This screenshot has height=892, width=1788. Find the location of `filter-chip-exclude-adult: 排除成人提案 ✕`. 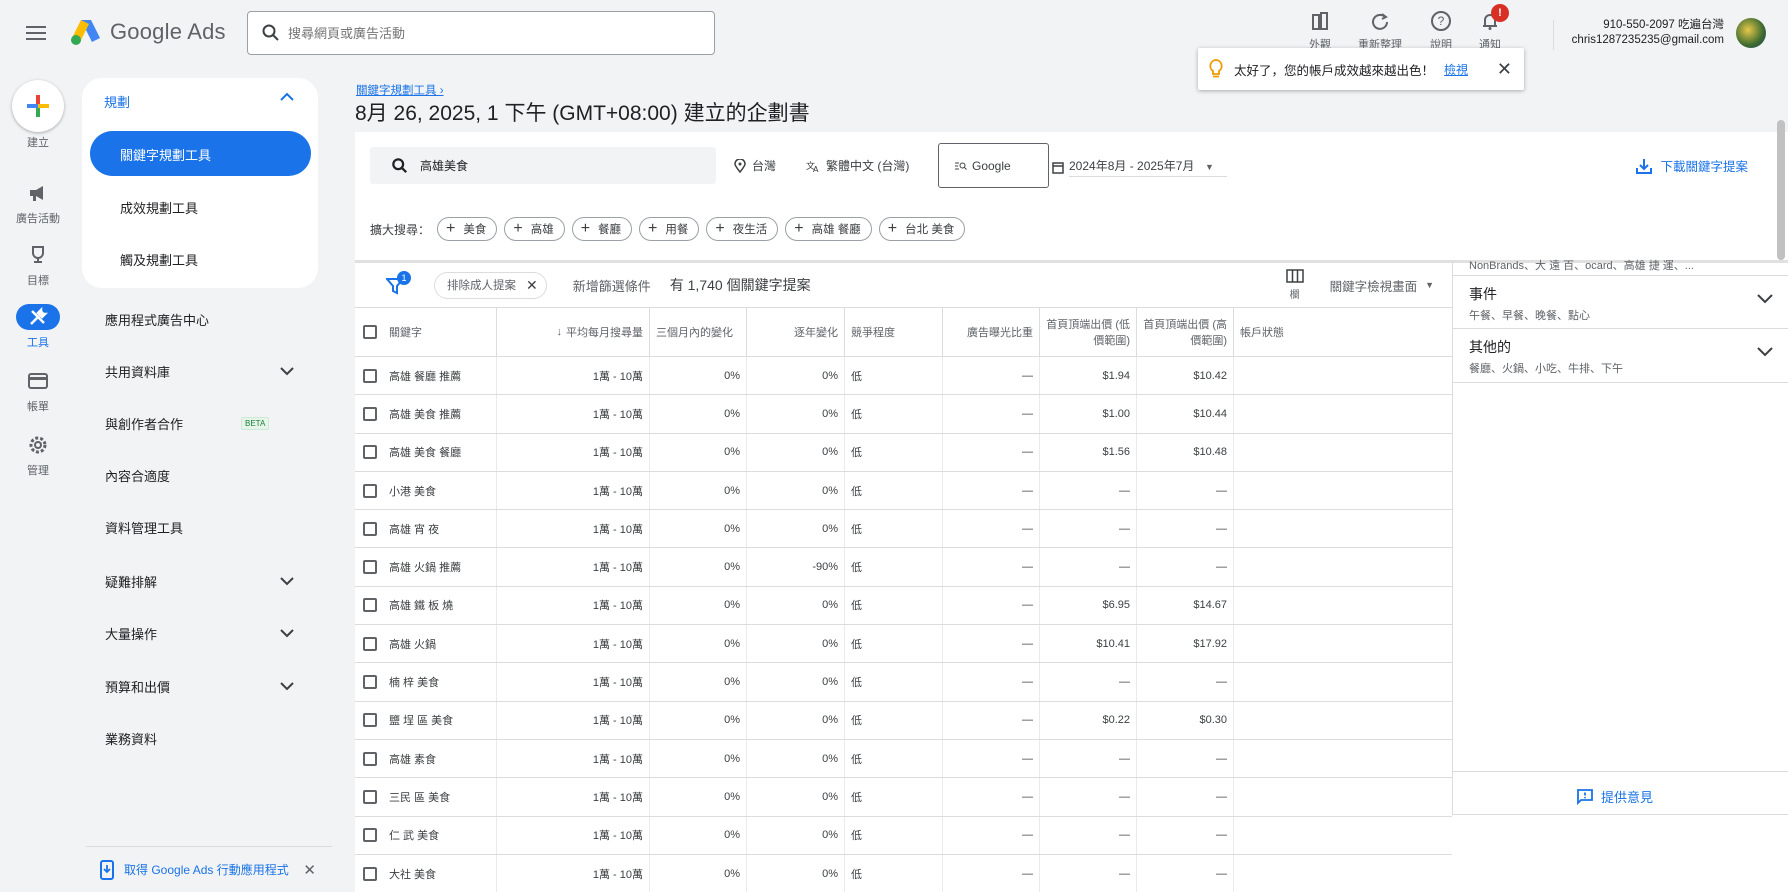

filter-chip-exclude-adult: 排除成人提案 ✕ is located at coordinates (490, 285).